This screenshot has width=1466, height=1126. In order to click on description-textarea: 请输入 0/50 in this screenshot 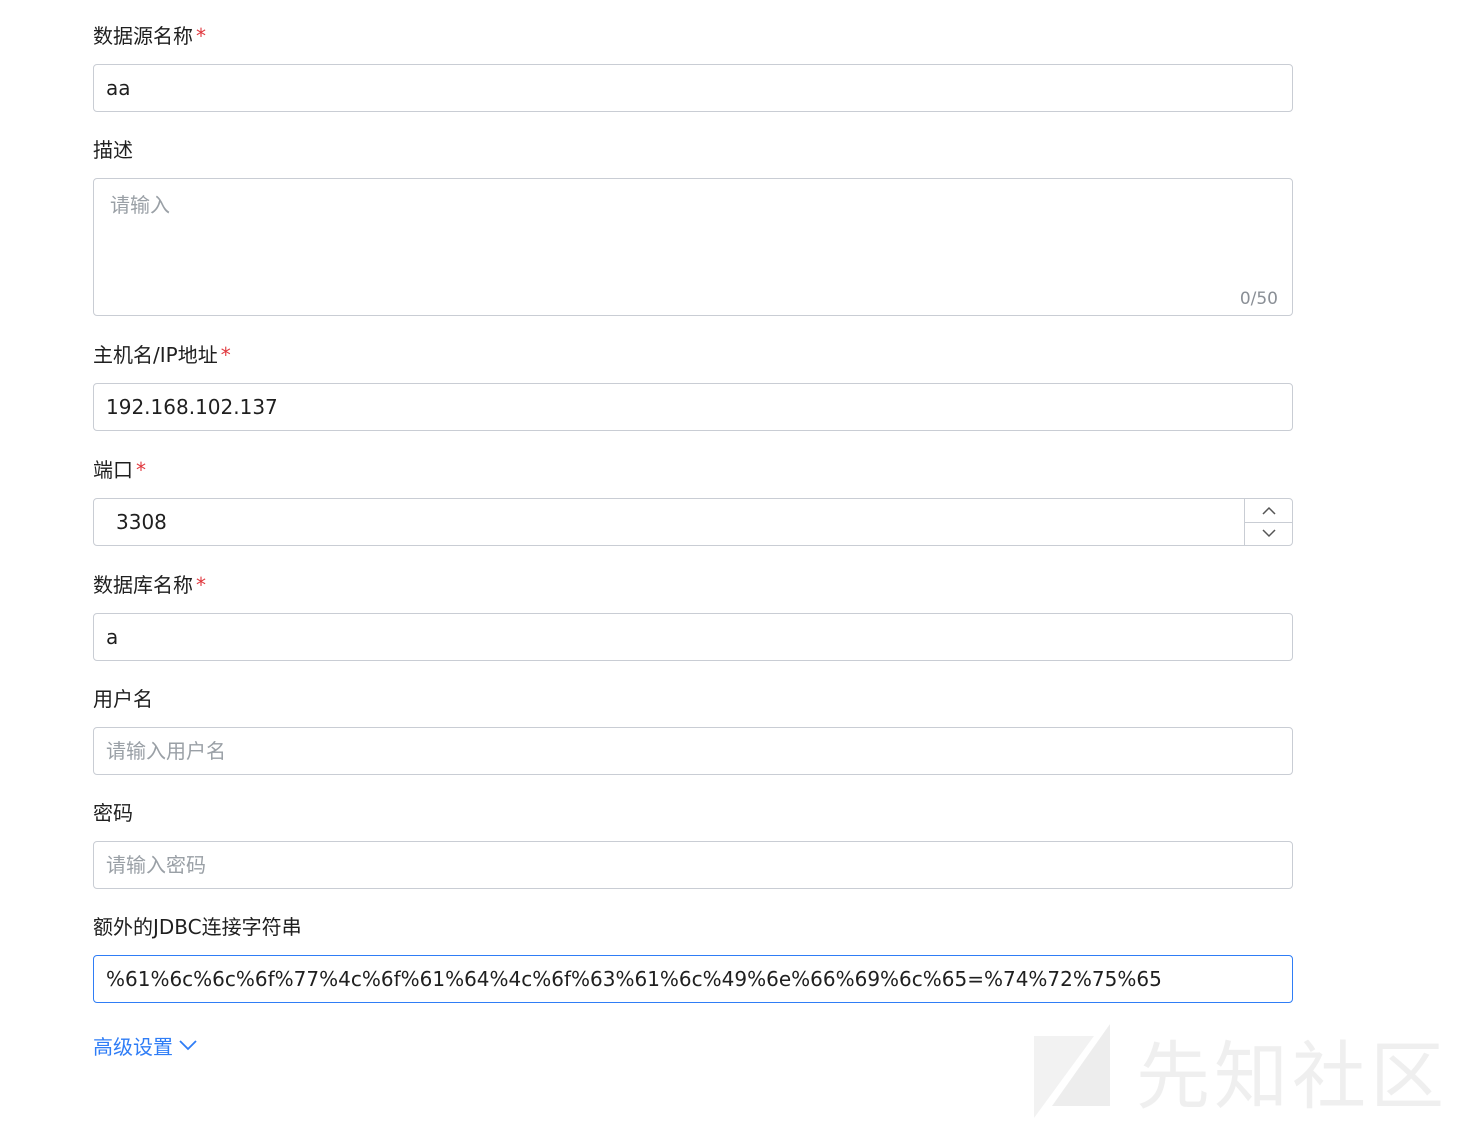, I will do `click(693, 247)`.